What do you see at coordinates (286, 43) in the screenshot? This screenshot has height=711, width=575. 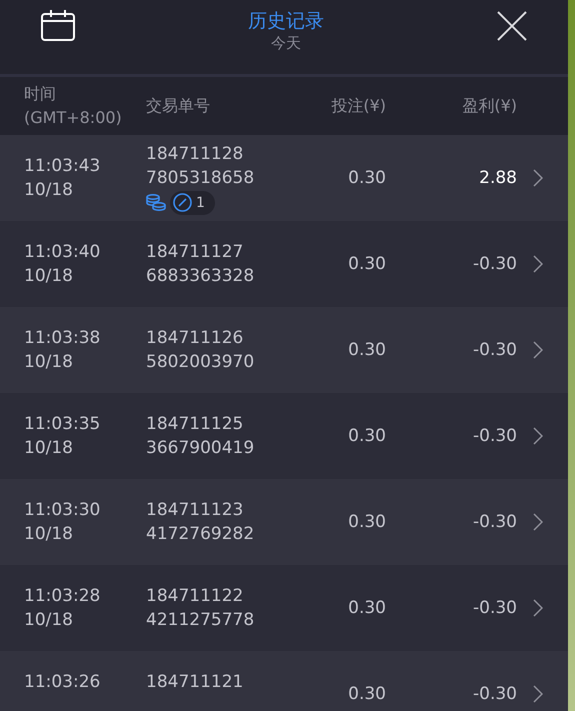 I see `page-subtitle: 今天` at bounding box center [286, 43].